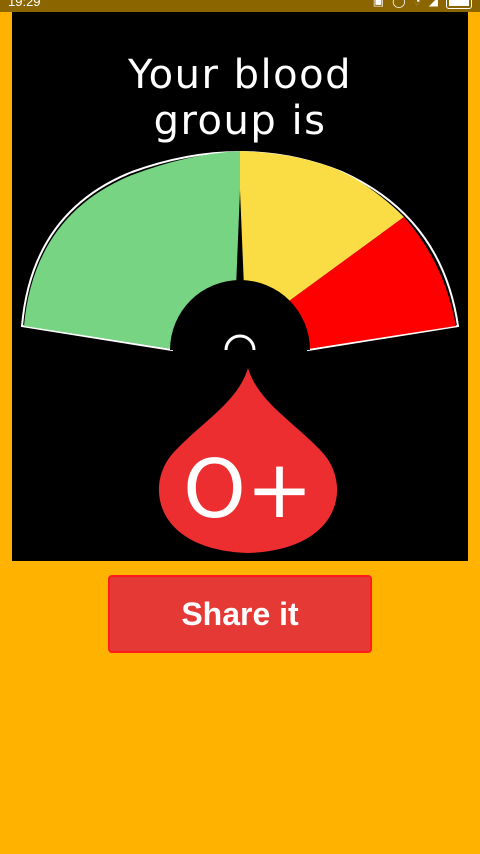  What do you see at coordinates (399, 4) in the screenshot?
I see `alarm-icon: ◯` at bounding box center [399, 4].